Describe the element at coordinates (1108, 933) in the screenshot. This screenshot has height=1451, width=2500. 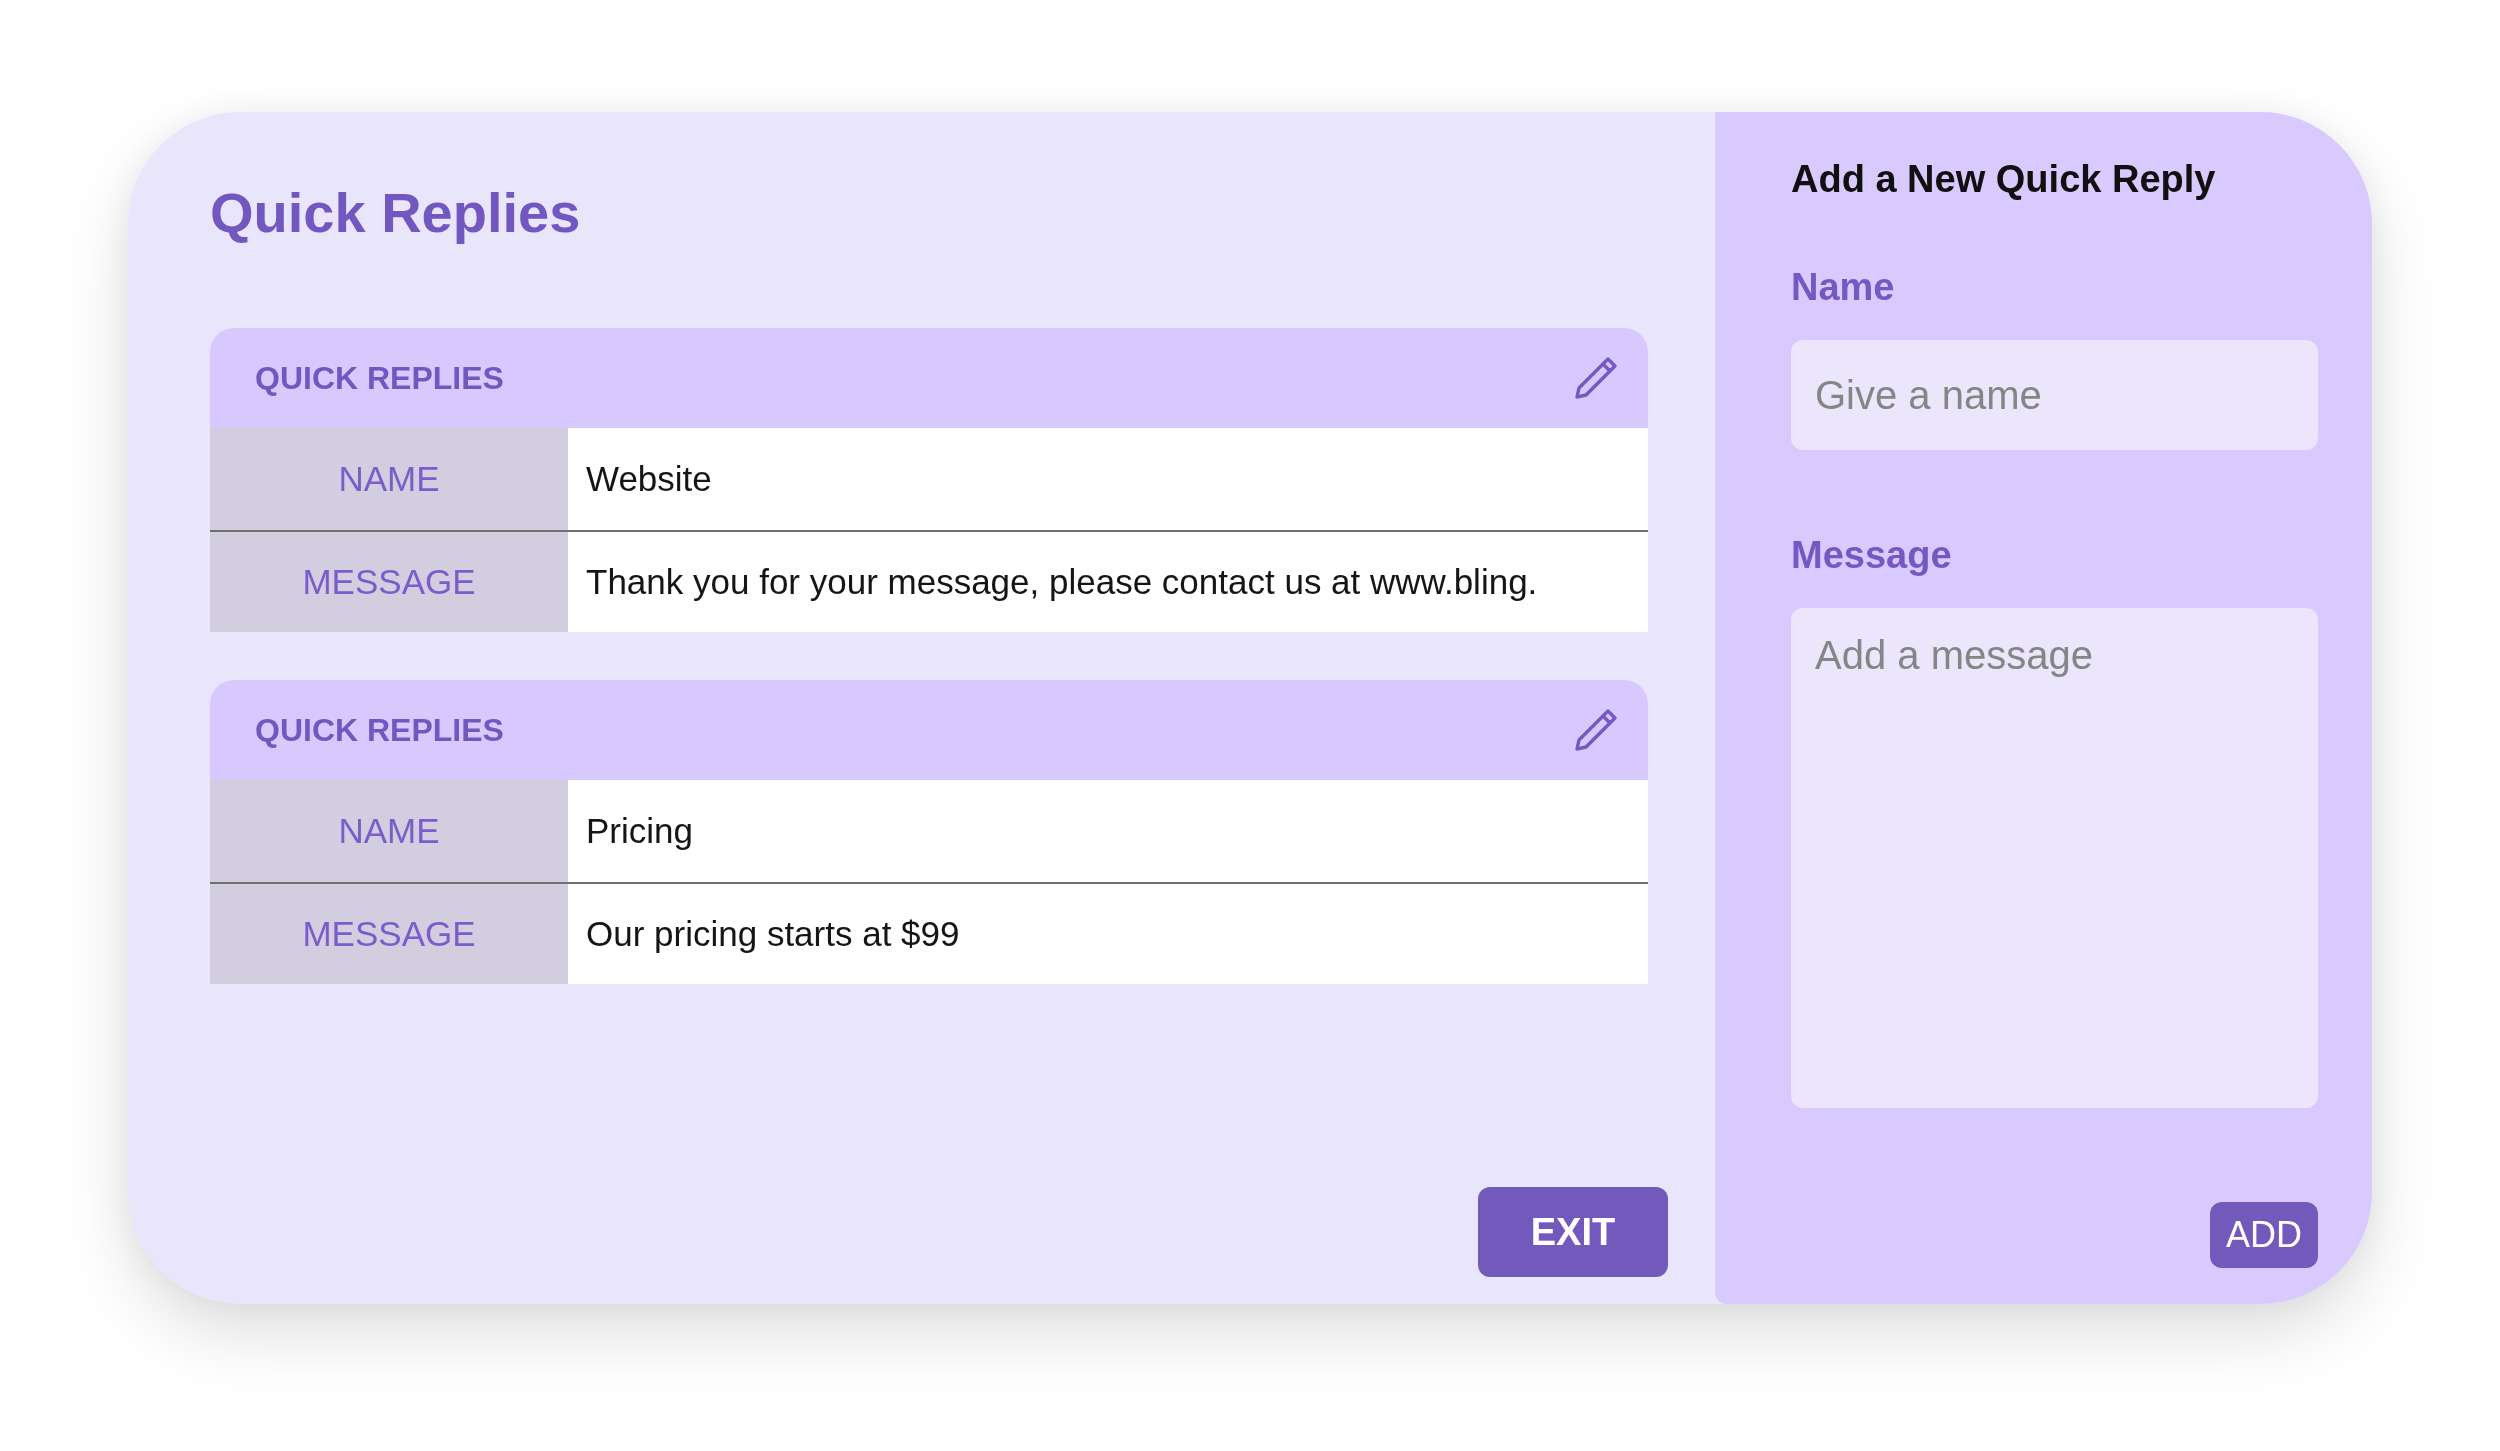
I see `field-value-cell: Our pricing starts at $99` at that location.